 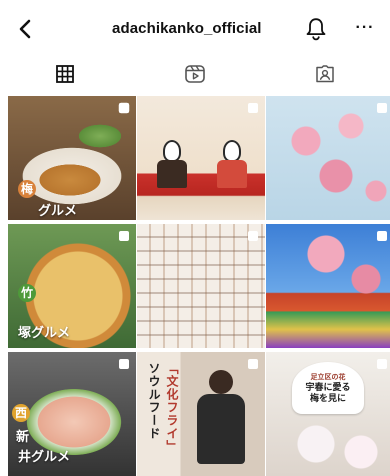 I want to click on post-tile-bunka-fry: ソウルフード 「文化フライ」, so click(x=201, y=414).